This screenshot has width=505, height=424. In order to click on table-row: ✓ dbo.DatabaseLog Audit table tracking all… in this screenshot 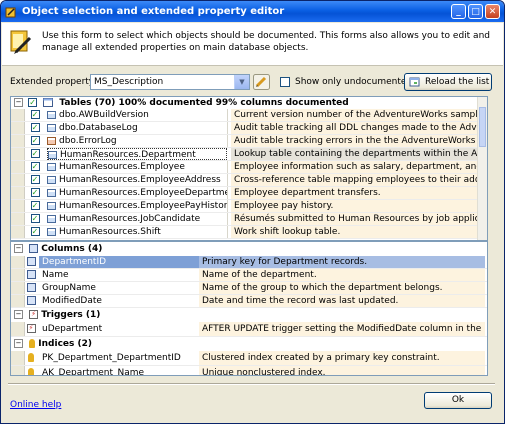, I will do `click(249, 128)`.